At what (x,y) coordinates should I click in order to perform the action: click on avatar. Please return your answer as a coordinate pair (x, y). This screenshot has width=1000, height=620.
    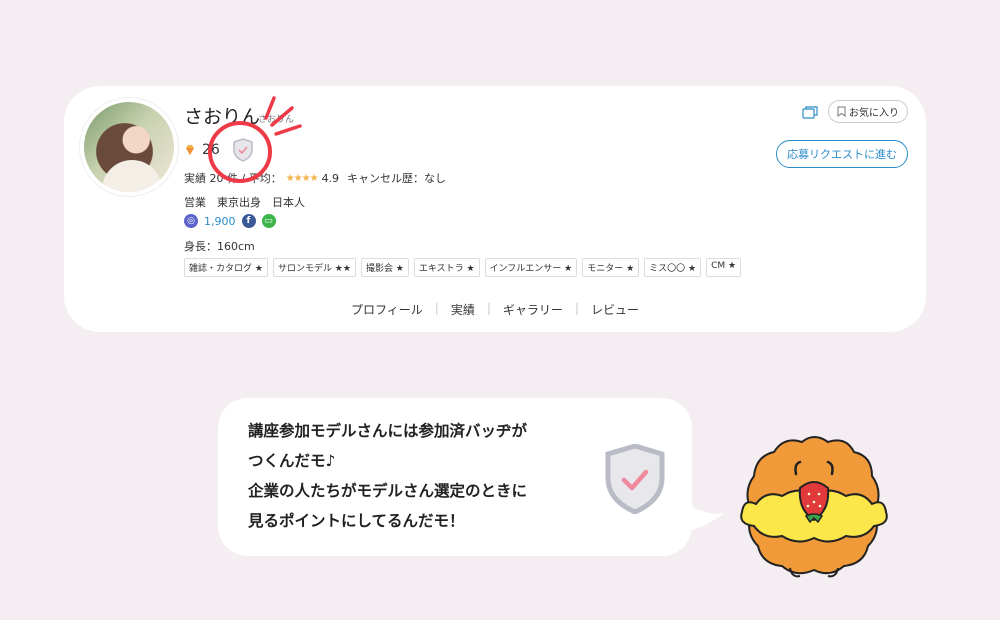
    Looking at the image, I should click on (129, 147).